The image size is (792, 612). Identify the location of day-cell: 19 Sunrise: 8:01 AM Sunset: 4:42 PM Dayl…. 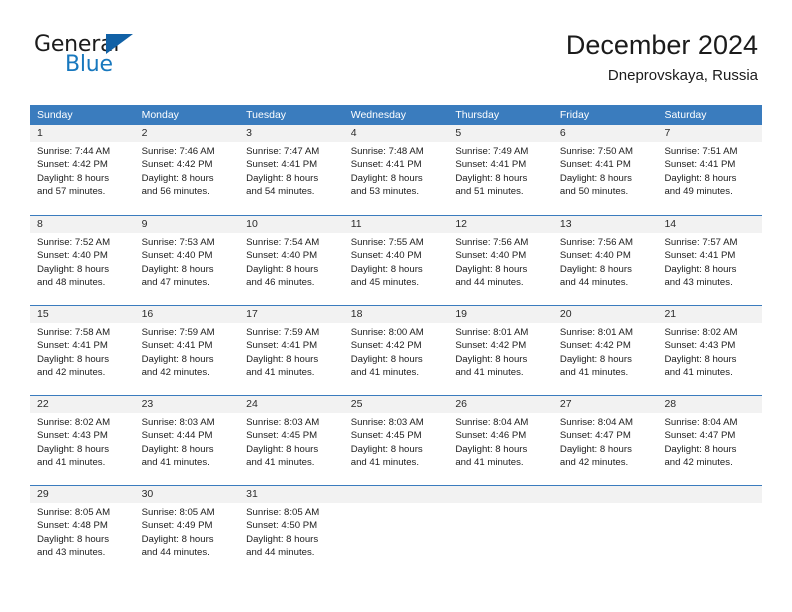
(500, 347).